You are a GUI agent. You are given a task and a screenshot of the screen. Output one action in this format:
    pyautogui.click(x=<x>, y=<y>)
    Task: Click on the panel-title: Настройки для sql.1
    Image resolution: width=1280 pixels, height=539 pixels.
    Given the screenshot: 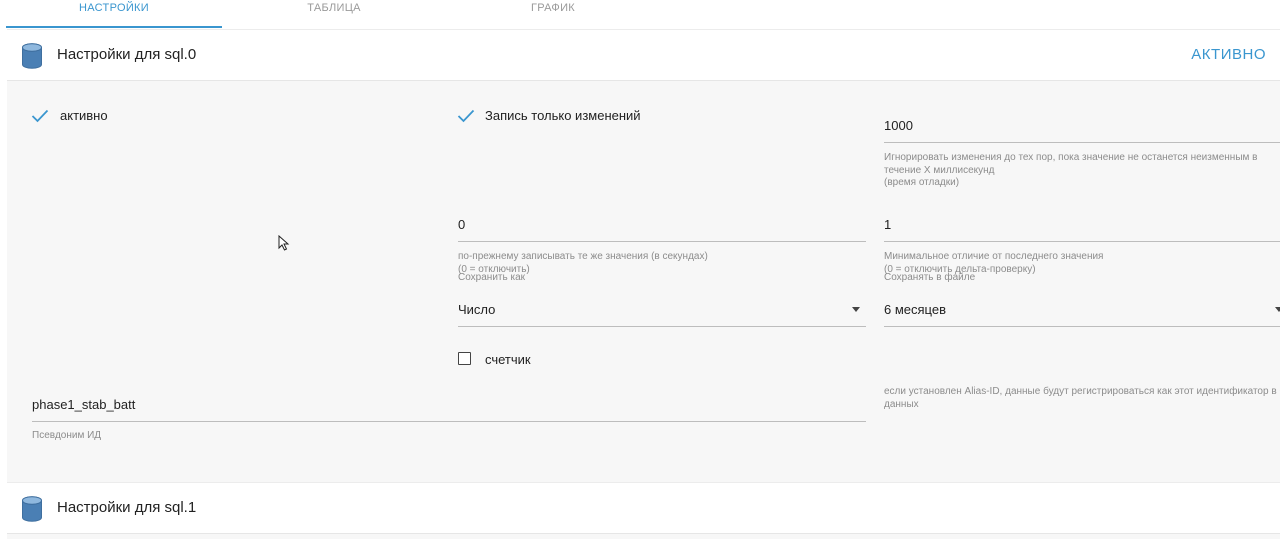 What is the action you would take?
    pyautogui.click(x=127, y=507)
    